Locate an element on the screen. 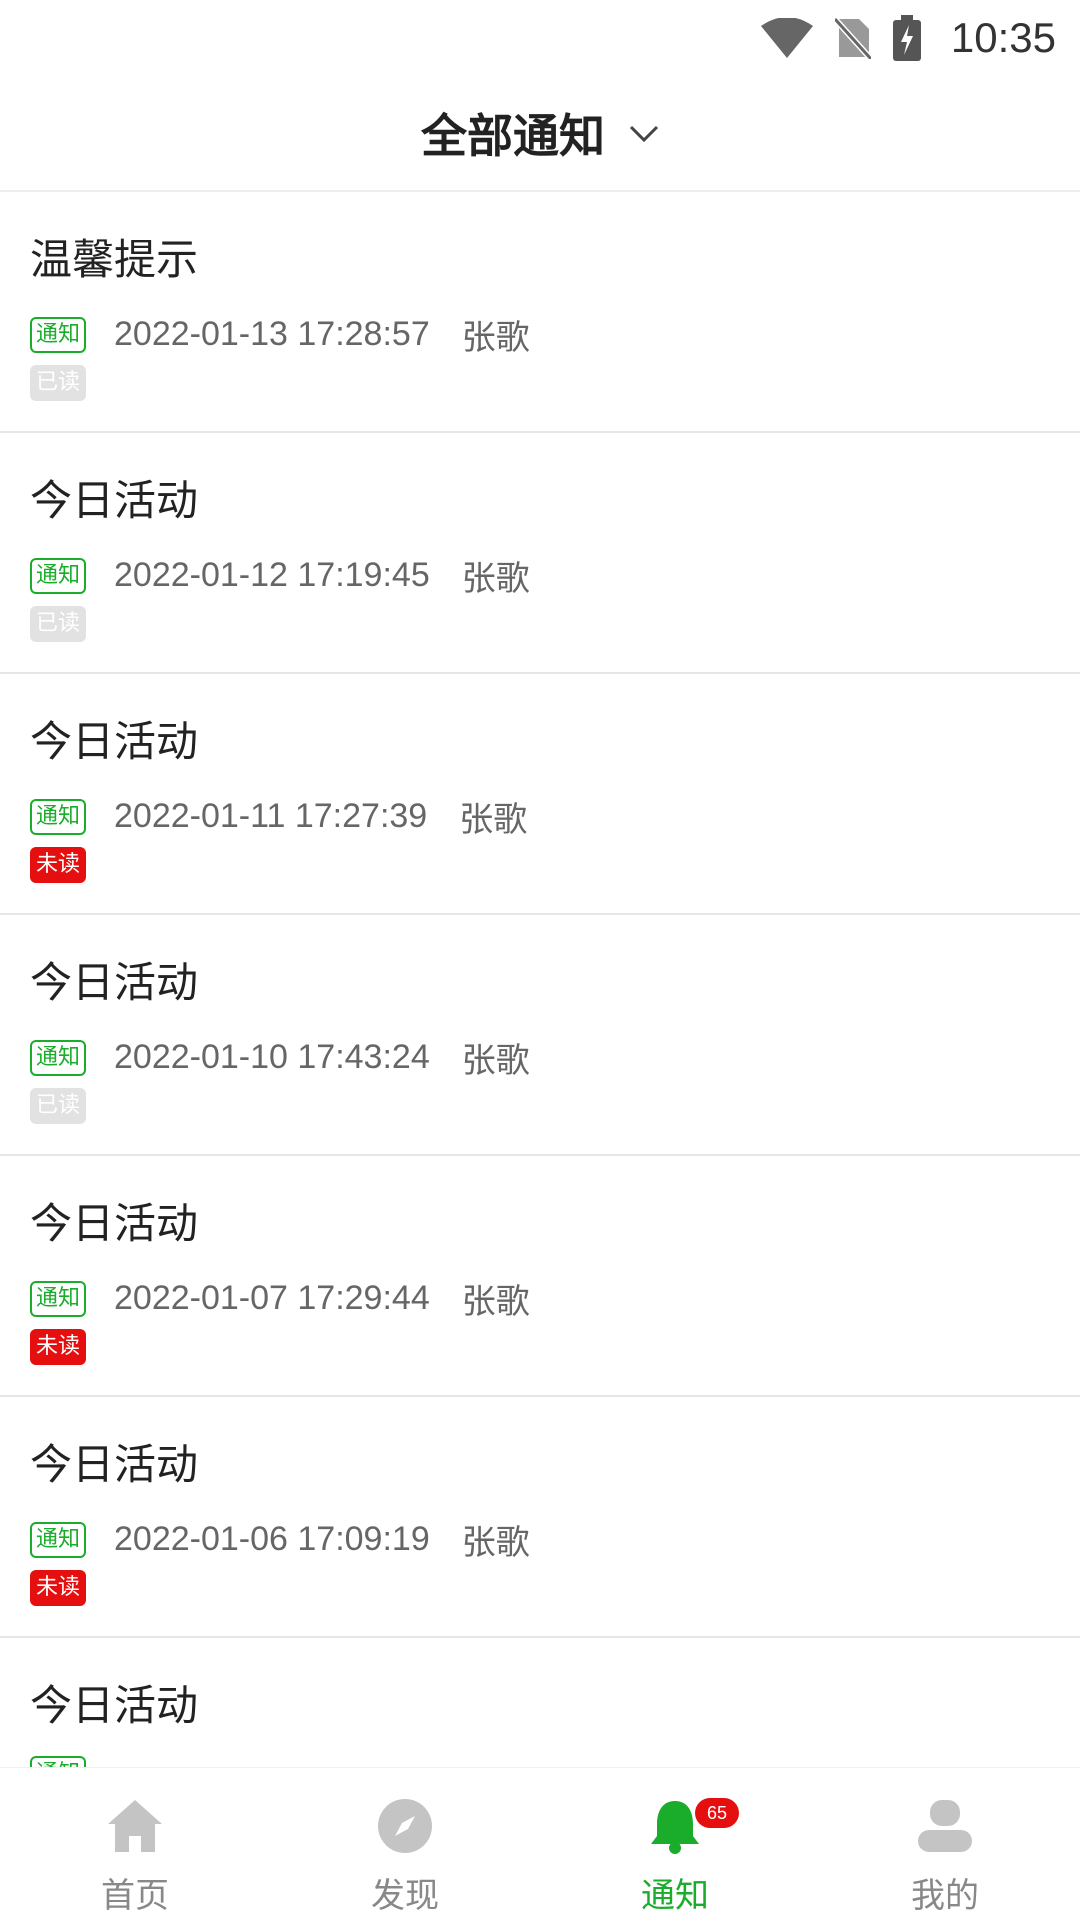  nav-item-home: 首页 is located at coordinates (135, 1844).